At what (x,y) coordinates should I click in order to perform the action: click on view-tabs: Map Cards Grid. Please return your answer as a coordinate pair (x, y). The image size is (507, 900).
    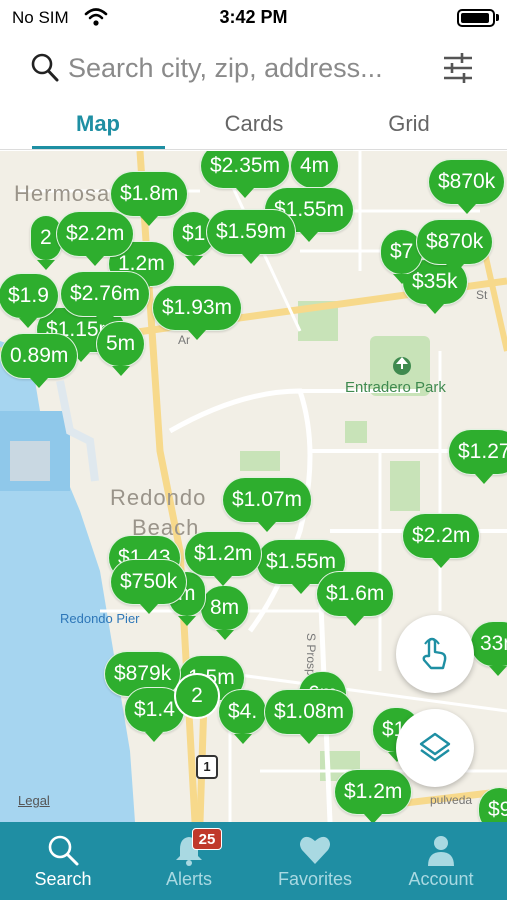
    Looking at the image, I should click on (253, 125).